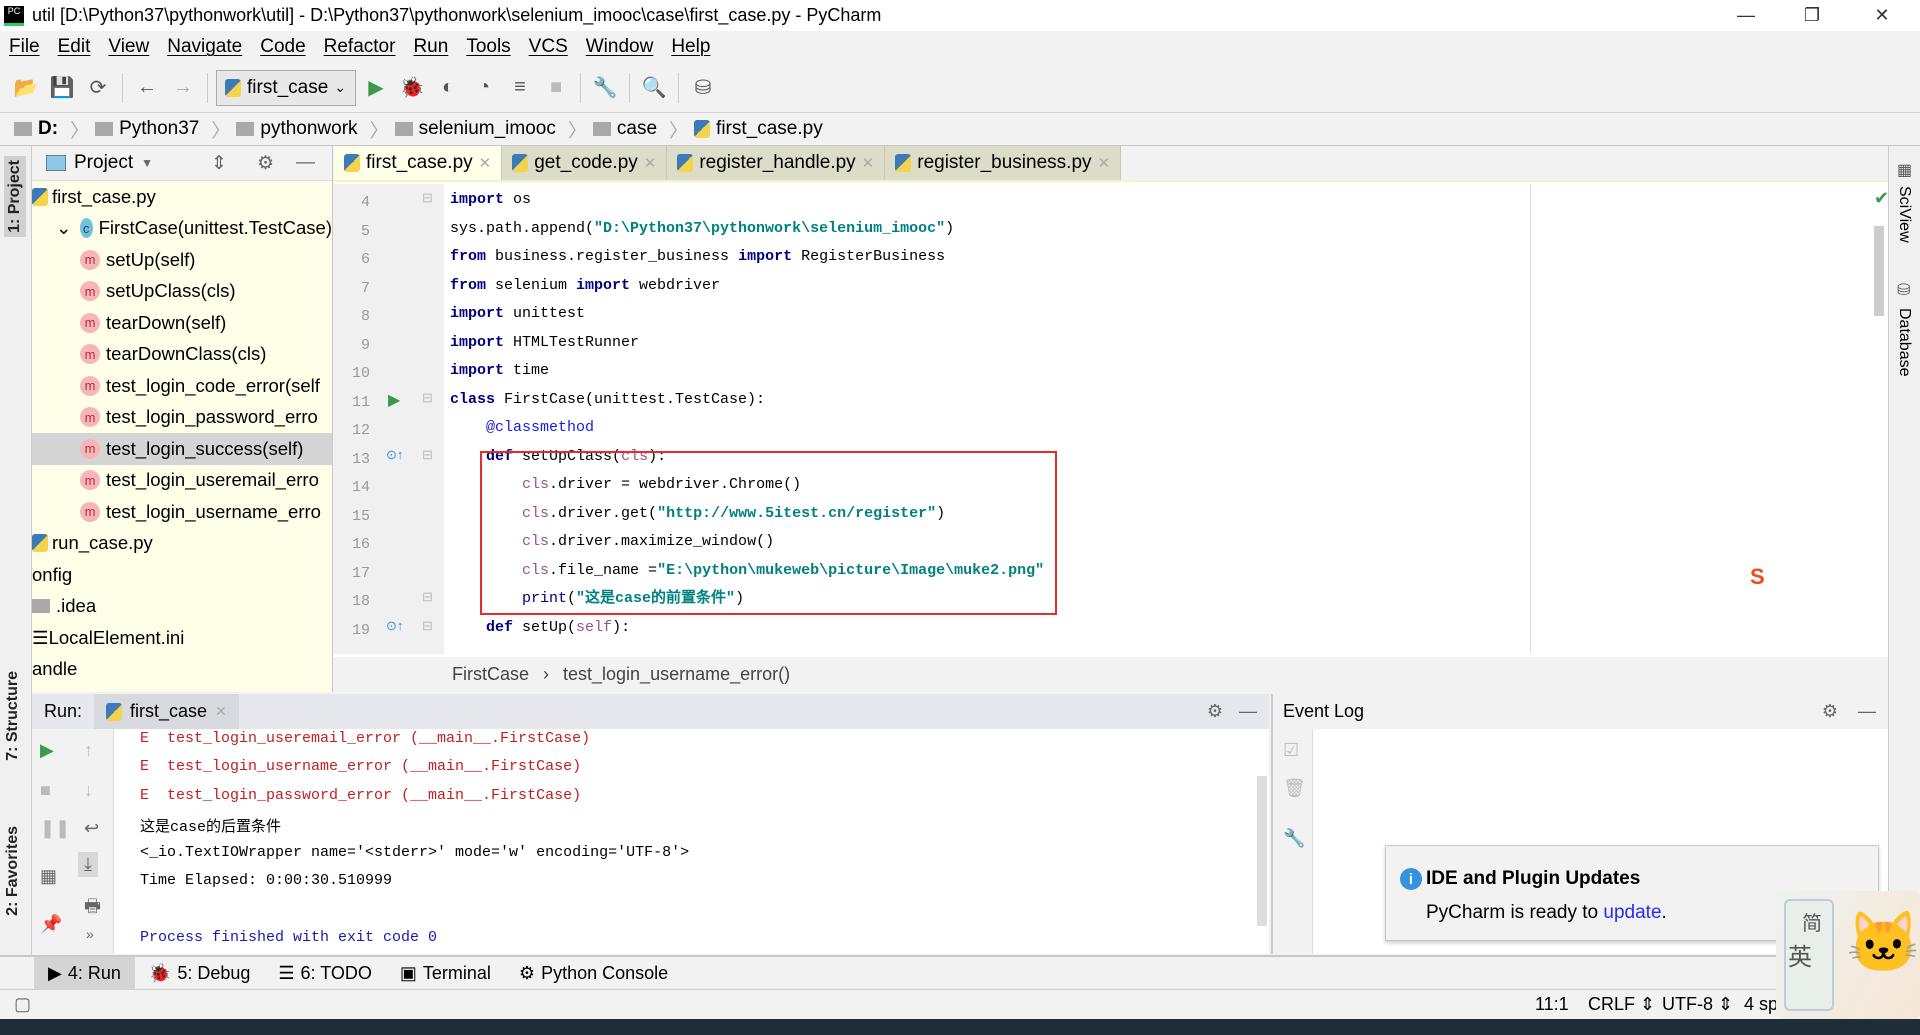 The height and width of the screenshot is (1035, 1920). Describe the element at coordinates (1879, 271) in the screenshot. I see `editor-scrollbar` at that location.